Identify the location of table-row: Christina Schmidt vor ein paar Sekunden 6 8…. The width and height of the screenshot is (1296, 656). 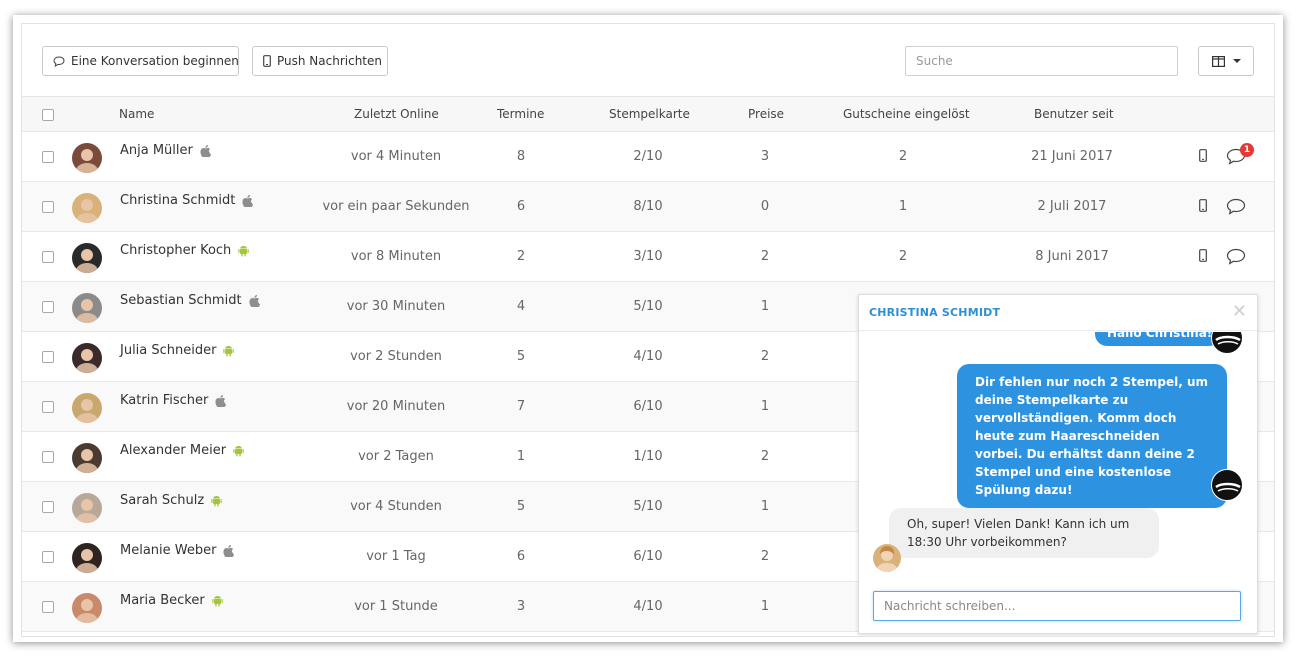
(648, 207).